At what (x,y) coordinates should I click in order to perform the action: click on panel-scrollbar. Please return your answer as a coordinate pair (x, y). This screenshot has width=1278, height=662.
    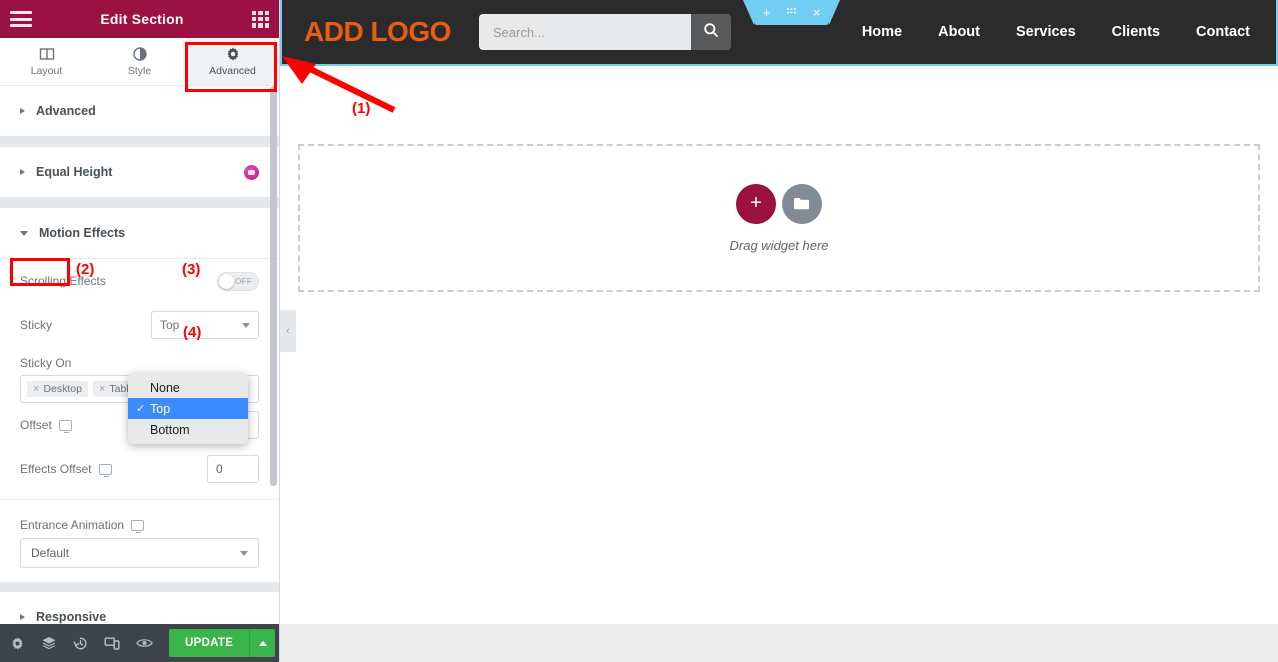
    Looking at the image, I should click on (273, 286).